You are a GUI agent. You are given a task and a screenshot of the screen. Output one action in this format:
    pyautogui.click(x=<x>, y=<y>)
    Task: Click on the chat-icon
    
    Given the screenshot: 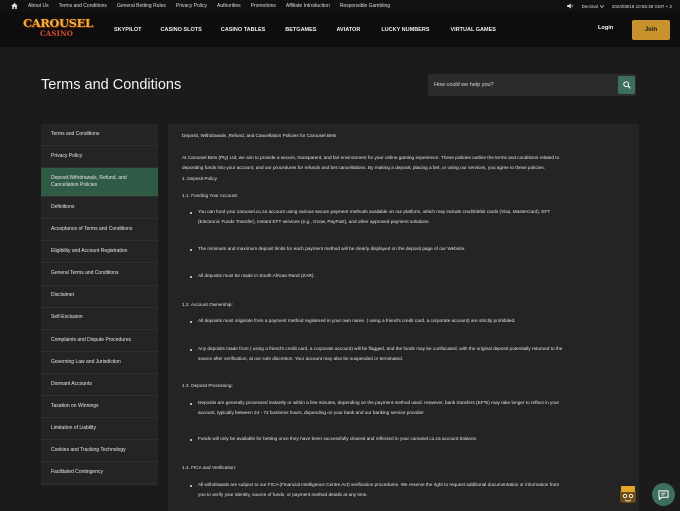 What is the action you would take?
    pyautogui.click(x=663, y=494)
    